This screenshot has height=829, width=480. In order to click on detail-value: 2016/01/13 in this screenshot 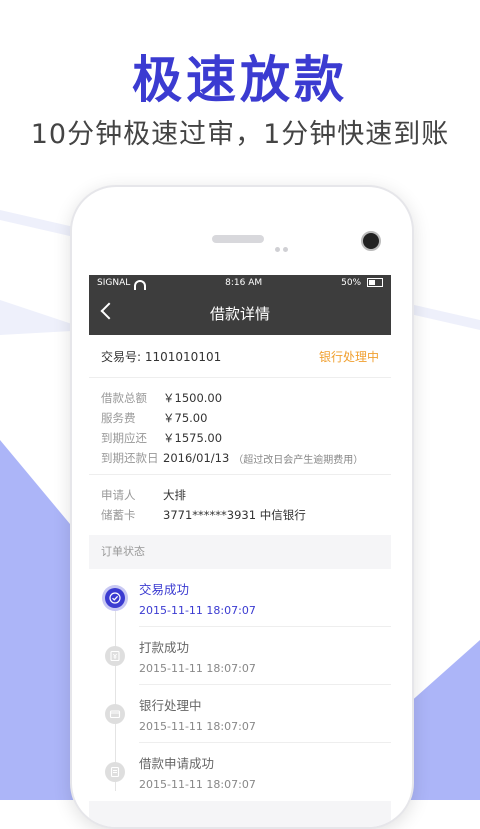, I will do `click(196, 458)`.